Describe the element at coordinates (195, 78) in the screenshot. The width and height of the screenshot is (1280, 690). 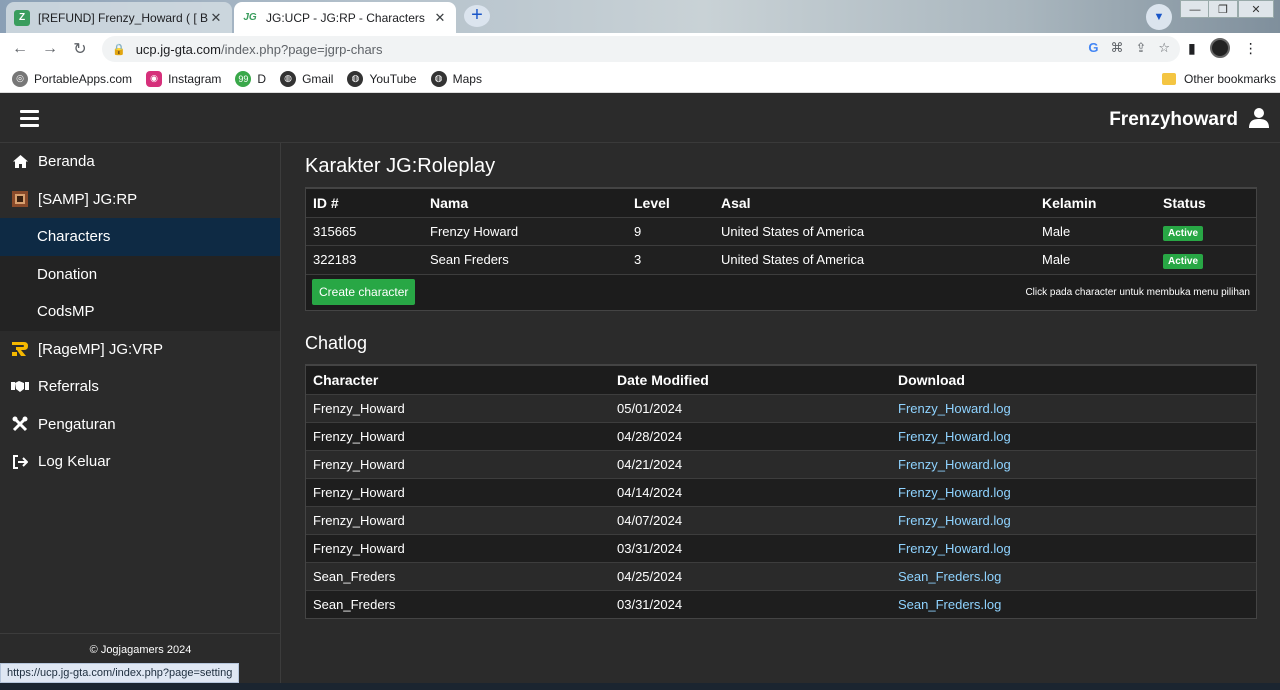
I see `bookmark-label: Instagram` at that location.